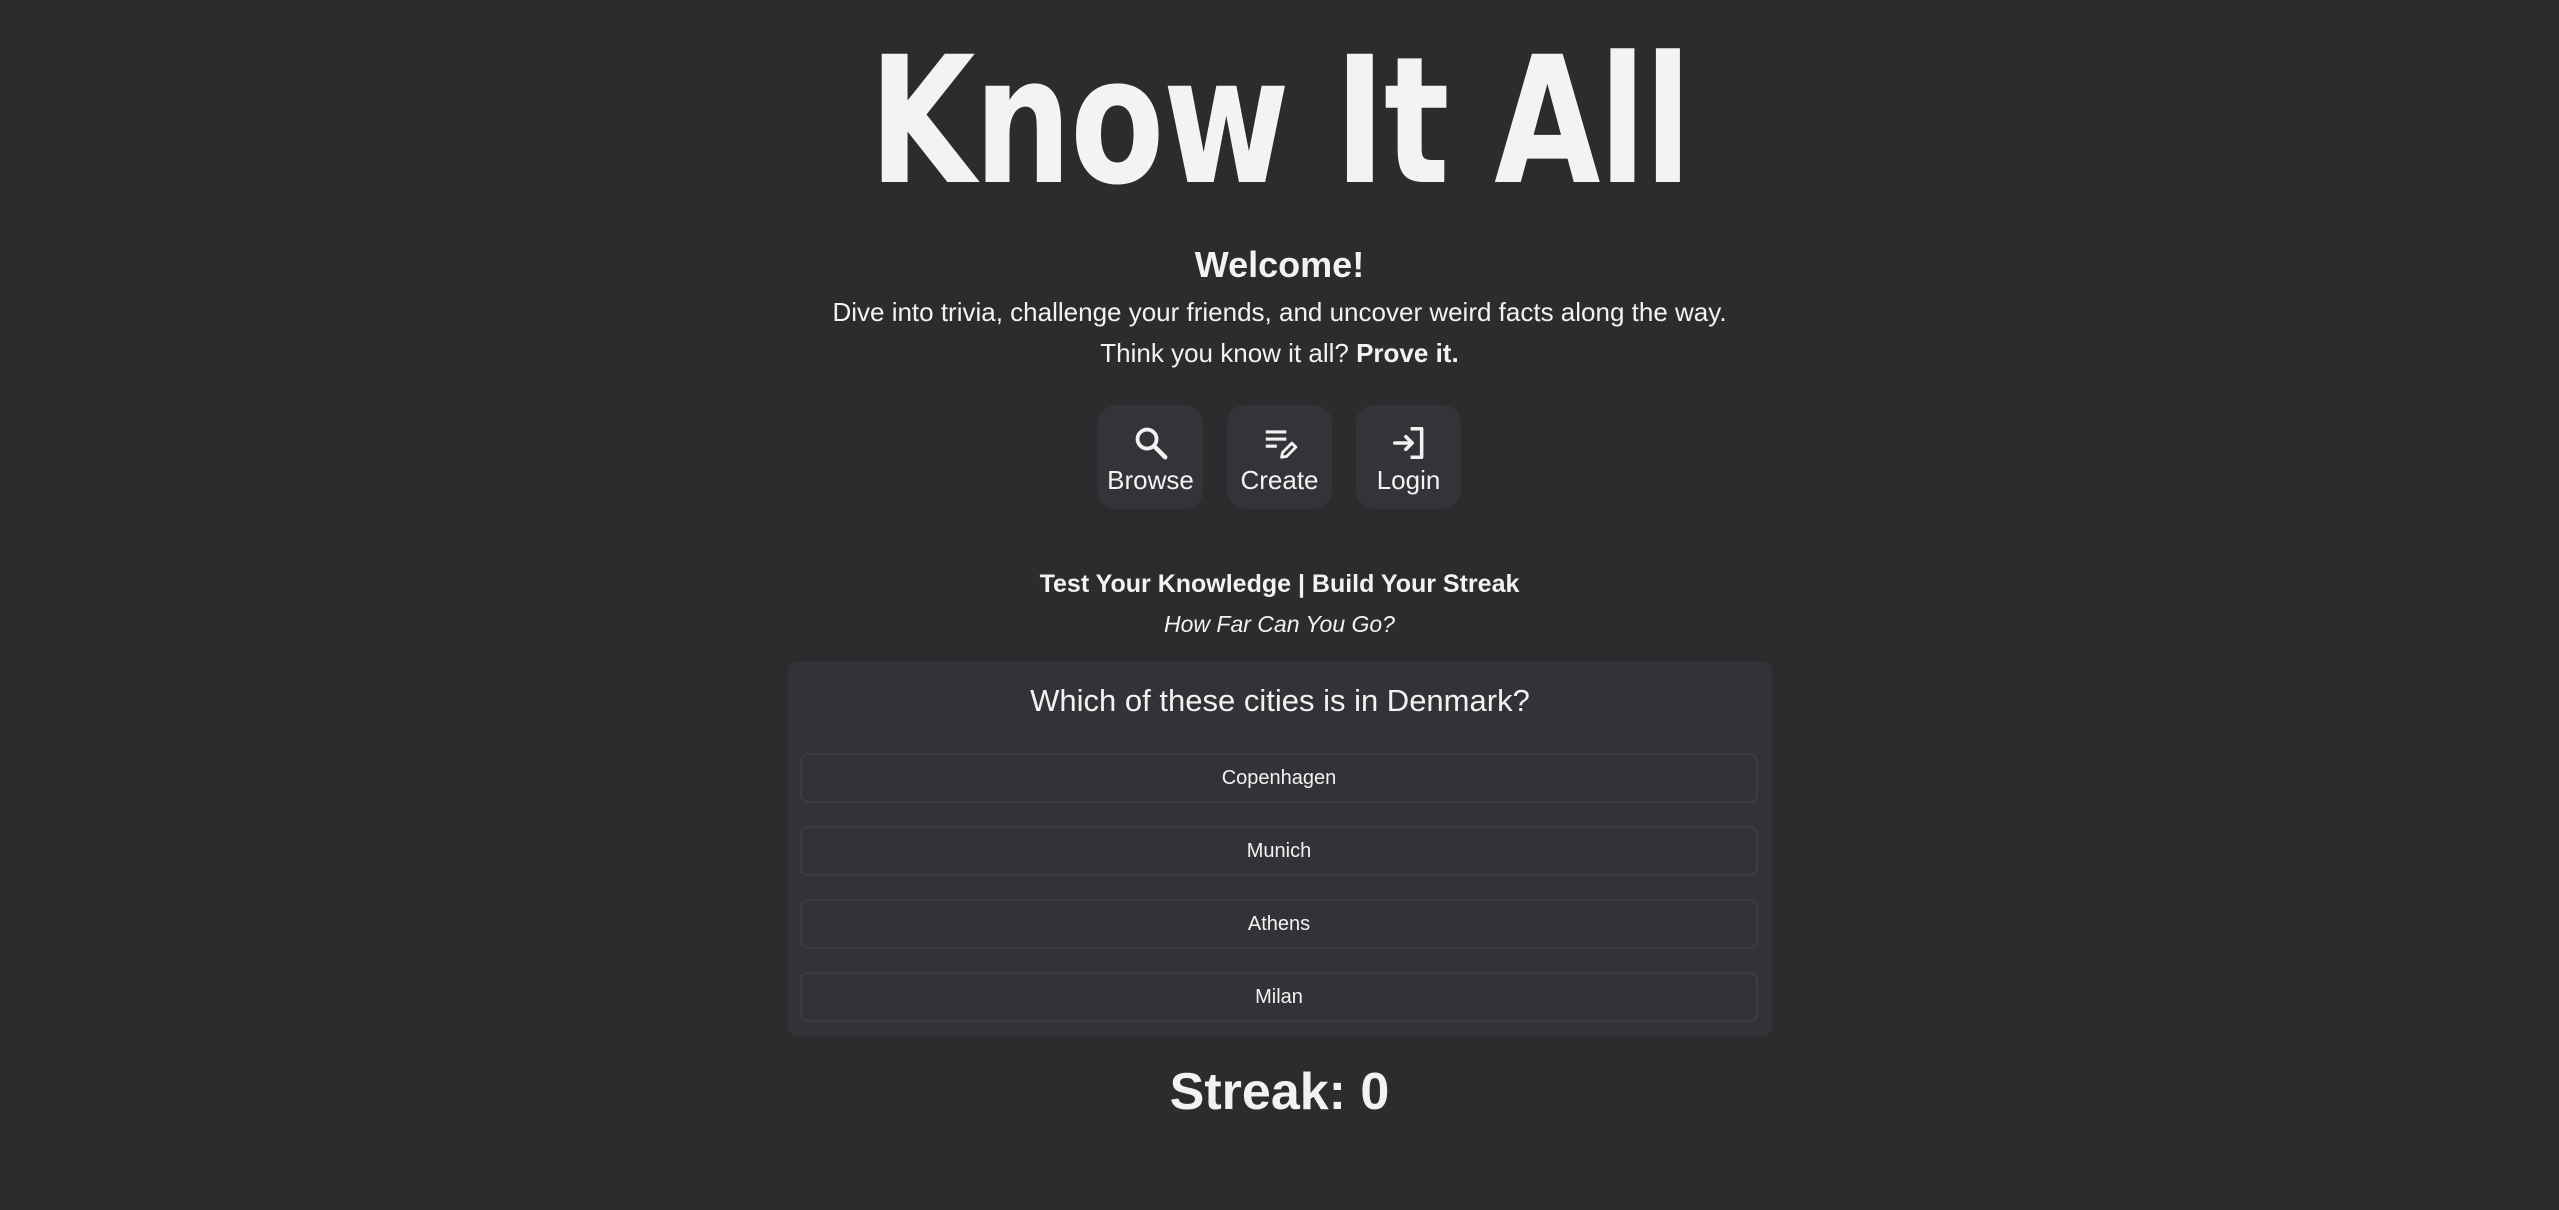  What do you see at coordinates (1279, 584) in the screenshot?
I see `quiz-heading: Test Your Knowledge | Build Your Streak` at bounding box center [1279, 584].